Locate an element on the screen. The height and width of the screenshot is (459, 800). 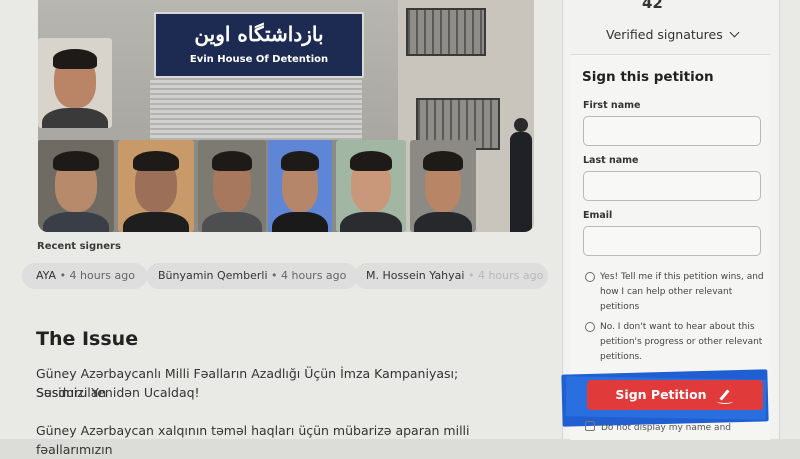
signature-count: 42 is located at coordinates (652, 6).